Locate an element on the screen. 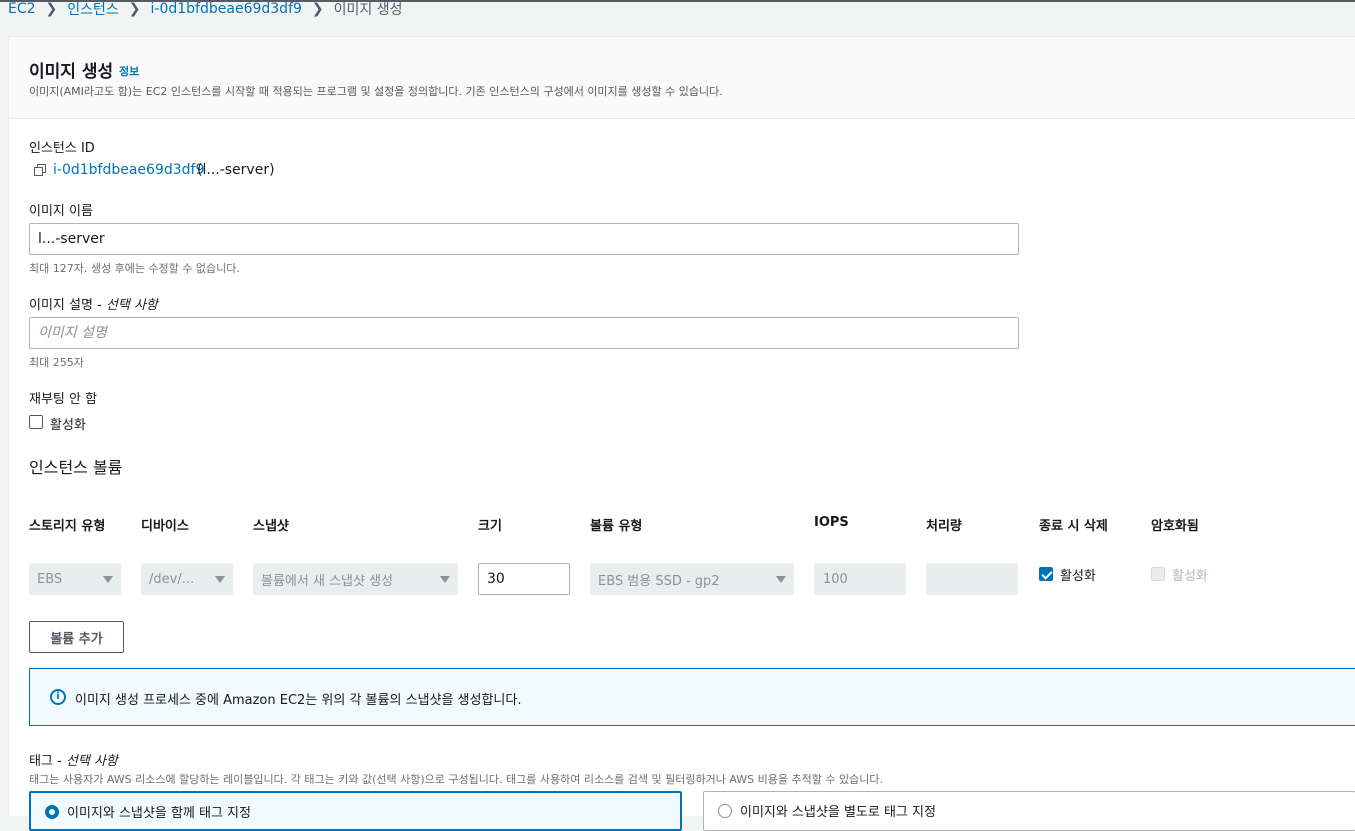  breadcrumb-instances: 인스턴스 is located at coordinates (93, 9).